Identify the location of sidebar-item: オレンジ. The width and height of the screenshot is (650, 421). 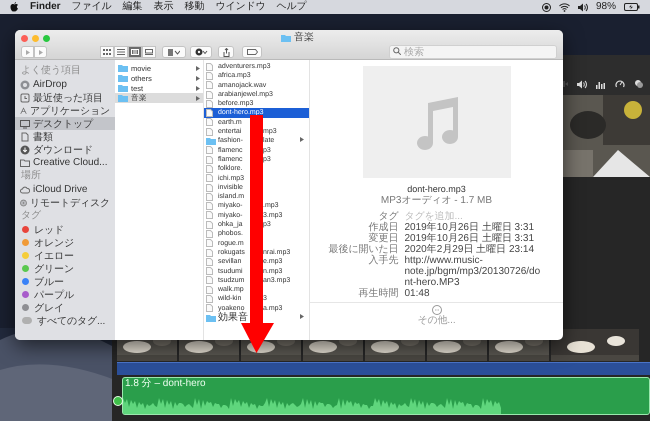
(65, 242).